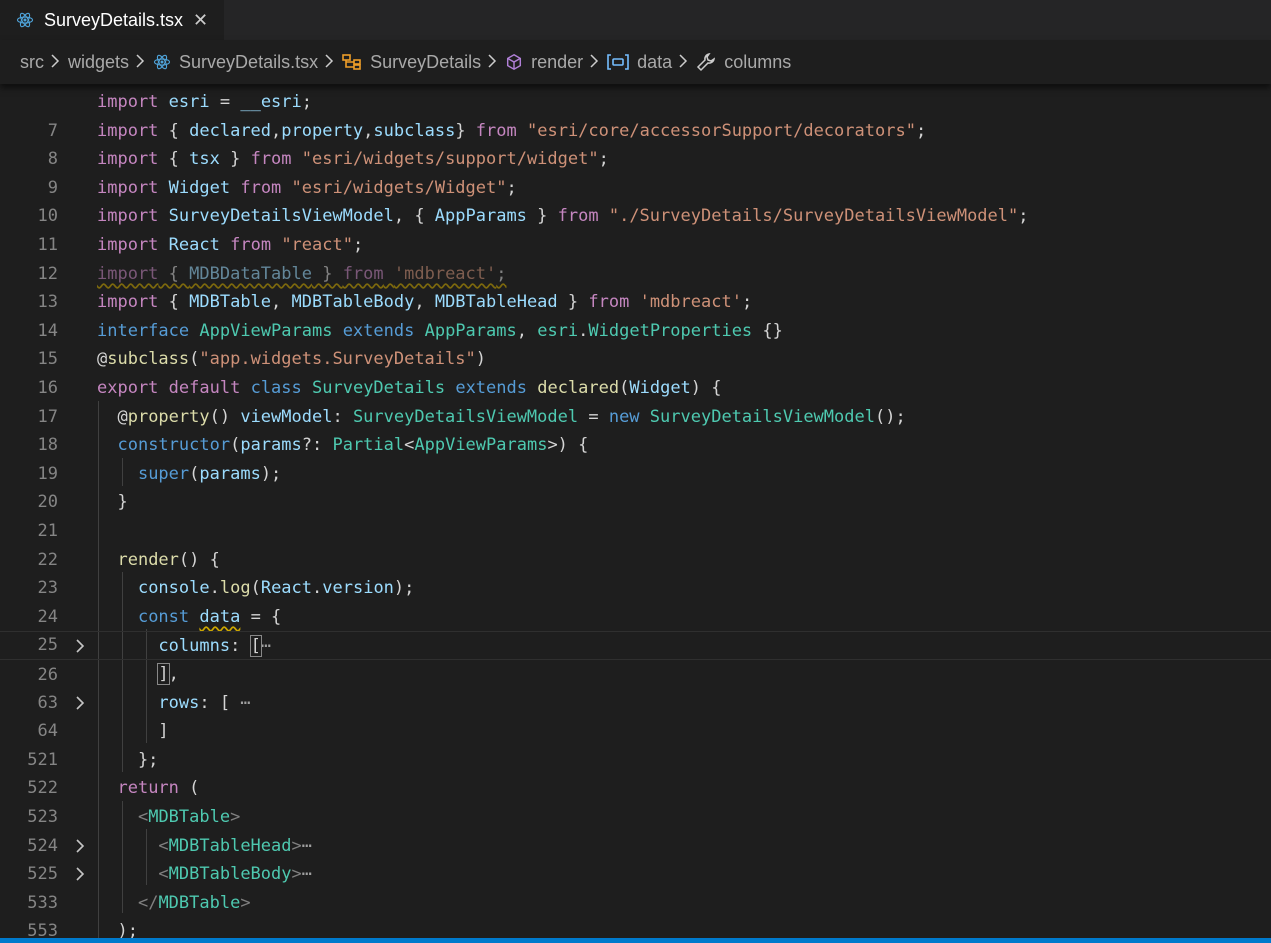 Image resolution: width=1271 pixels, height=943 pixels. I want to click on breadcrumb-label: data, so click(655, 61).